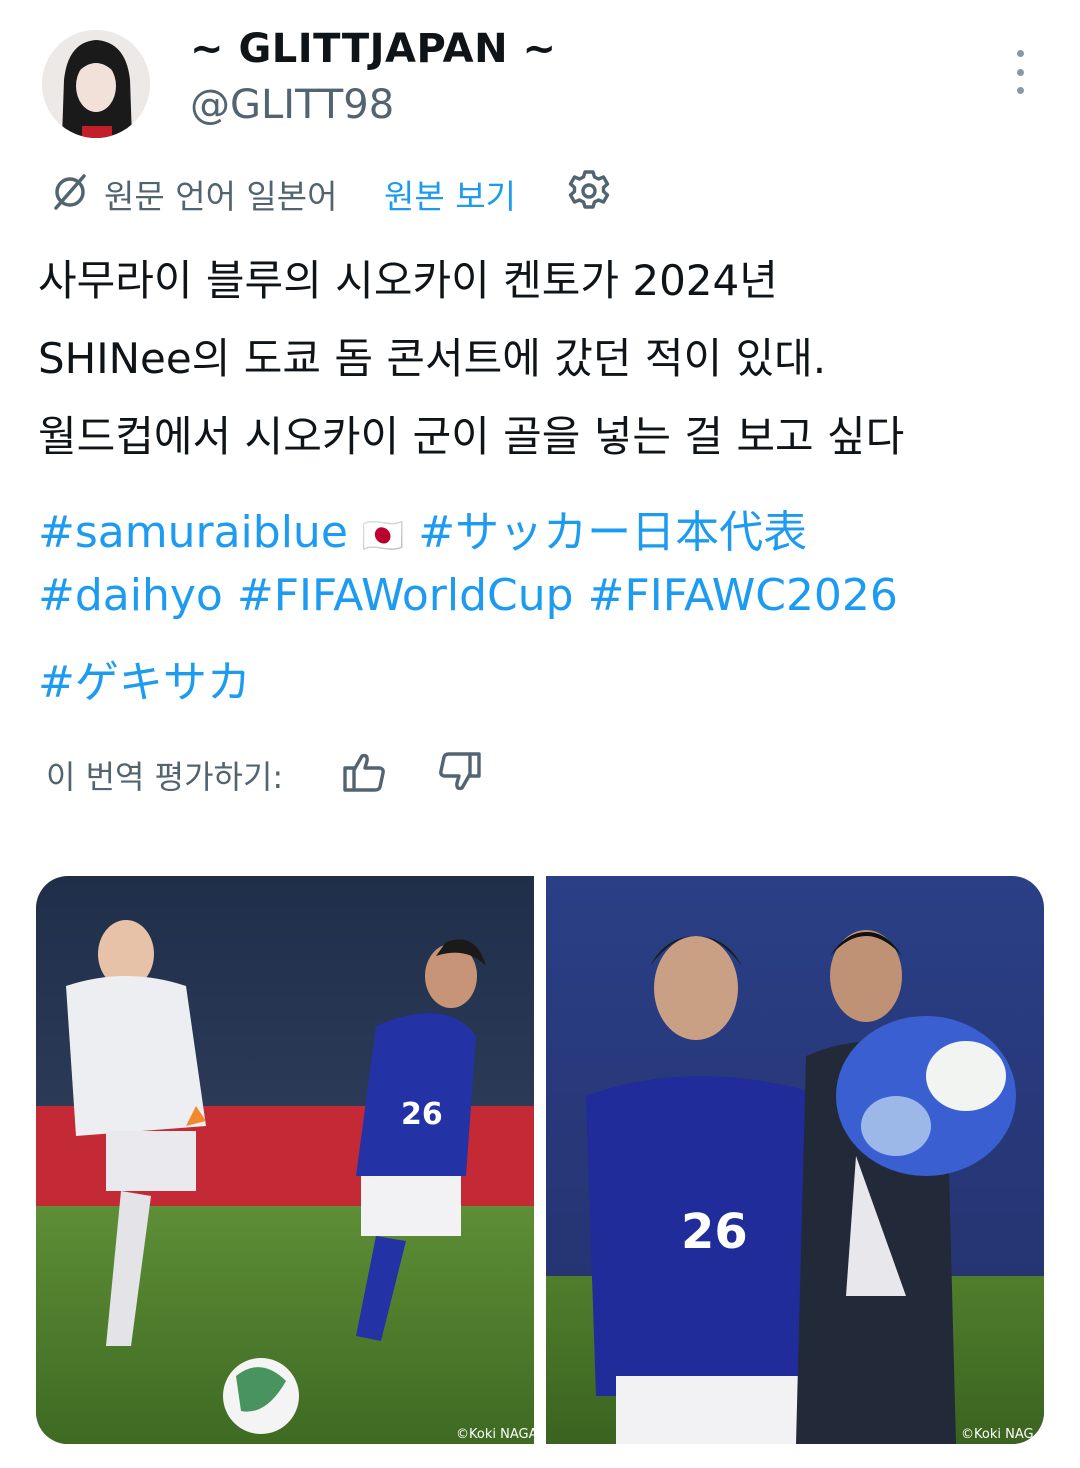 The height and width of the screenshot is (1468, 1080). I want to click on hashtag-link: #FIFAWC2026, so click(743, 595).